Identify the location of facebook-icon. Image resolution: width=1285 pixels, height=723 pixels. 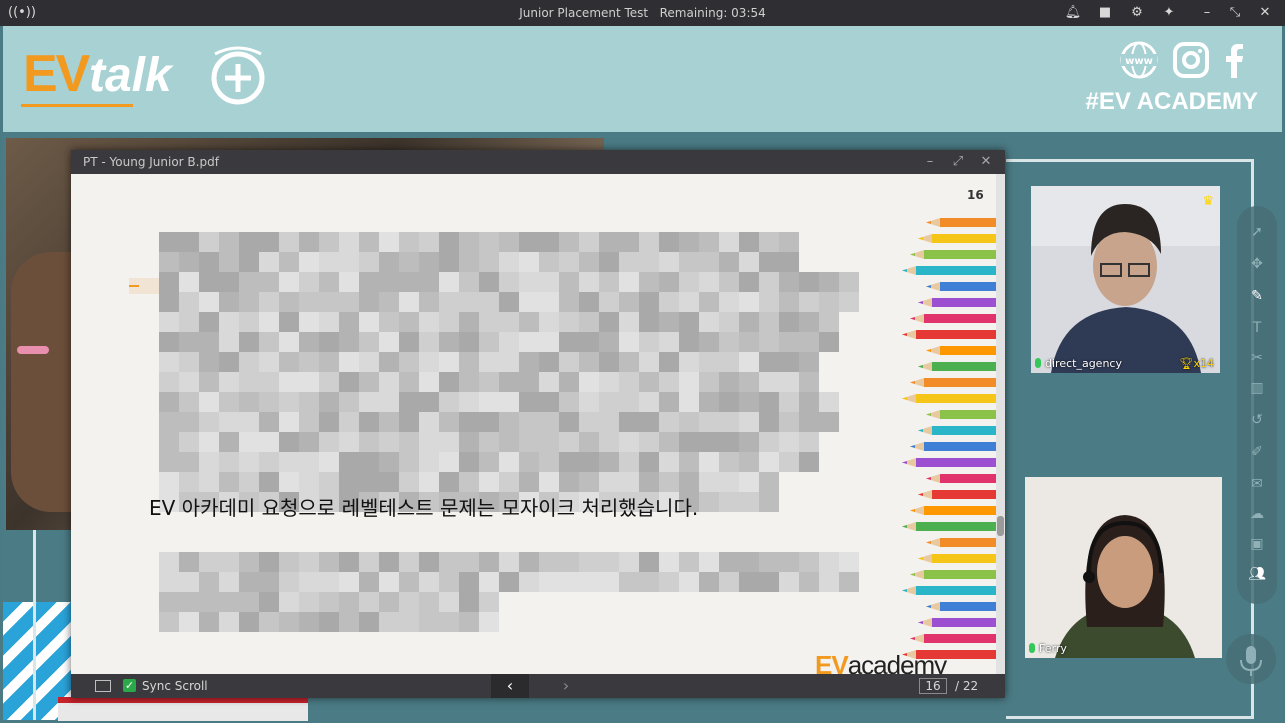
(1235, 60).